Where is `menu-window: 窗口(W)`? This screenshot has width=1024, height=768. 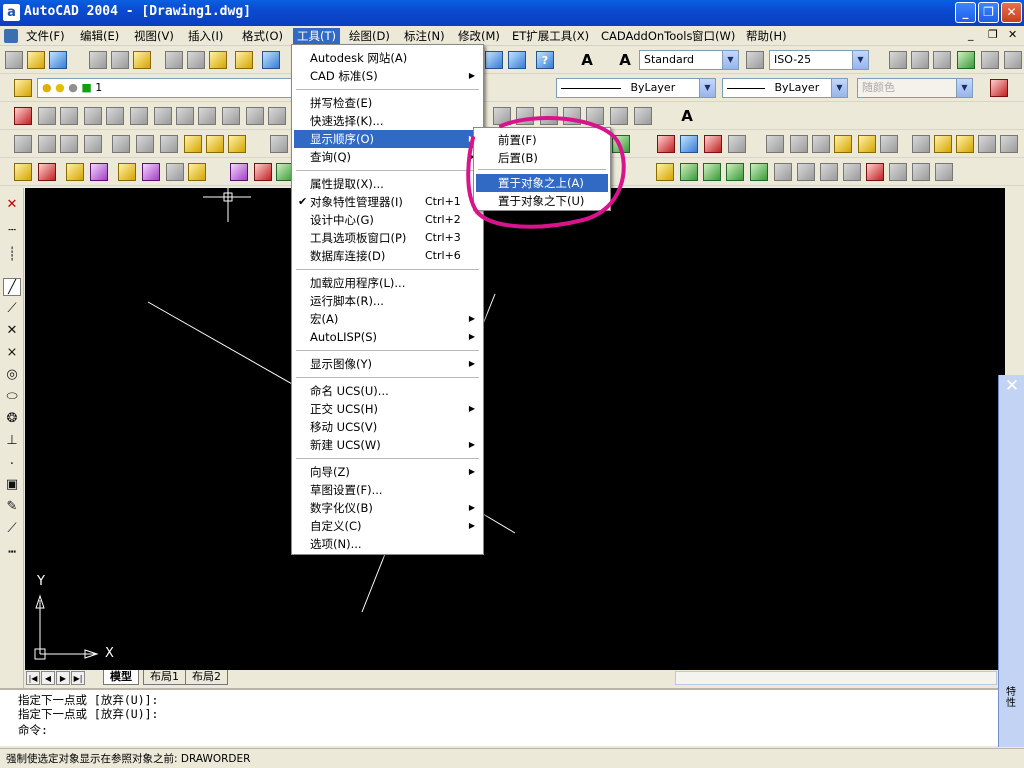 menu-window: 窗口(W) is located at coordinates (713, 36).